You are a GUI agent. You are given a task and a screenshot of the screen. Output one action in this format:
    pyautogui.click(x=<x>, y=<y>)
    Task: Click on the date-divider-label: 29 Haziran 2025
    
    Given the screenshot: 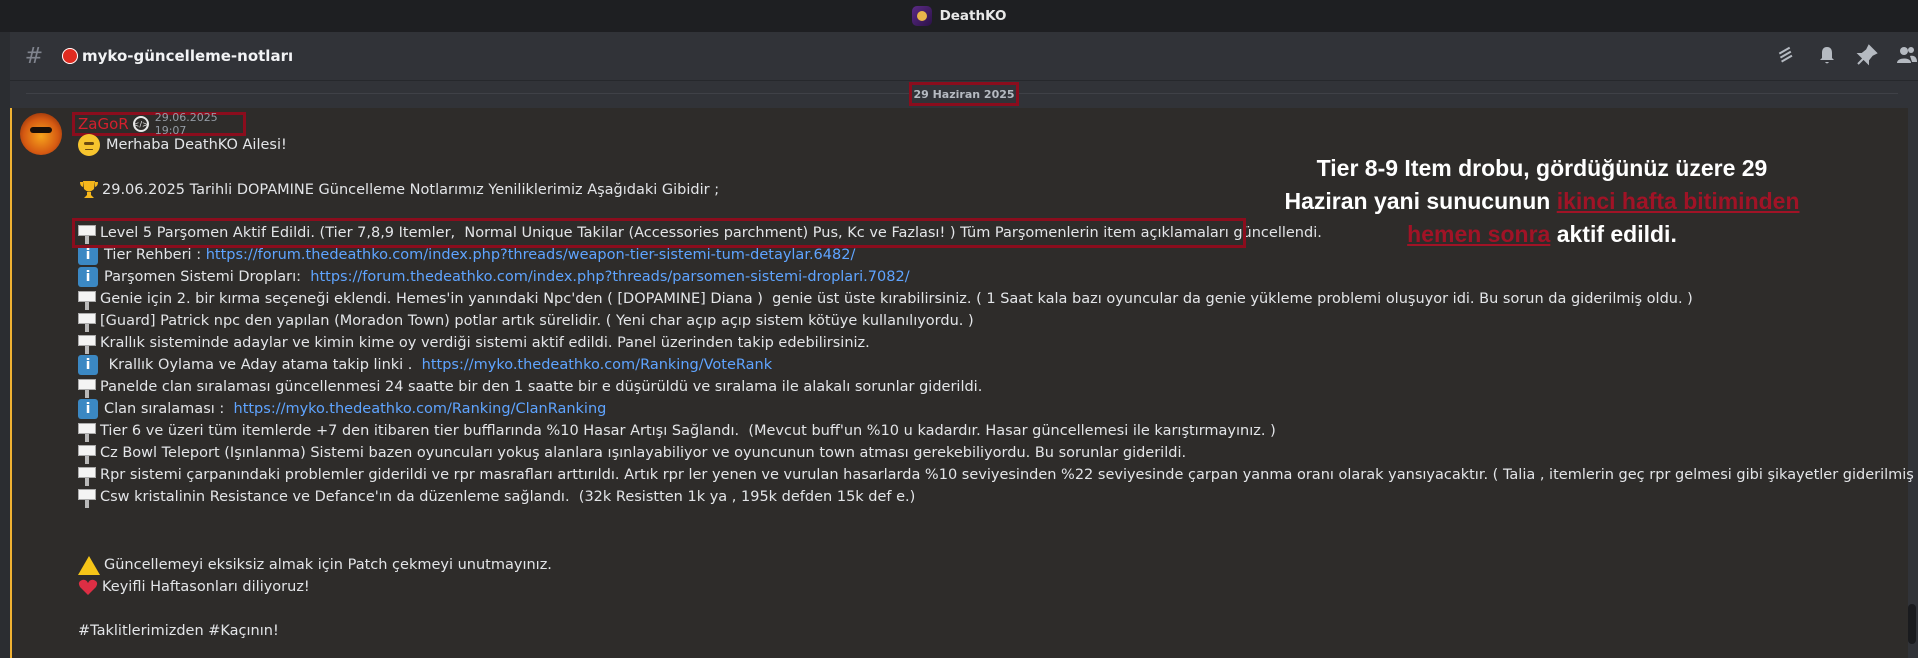 What is the action you would take?
    pyautogui.click(x=964, y=94)
    